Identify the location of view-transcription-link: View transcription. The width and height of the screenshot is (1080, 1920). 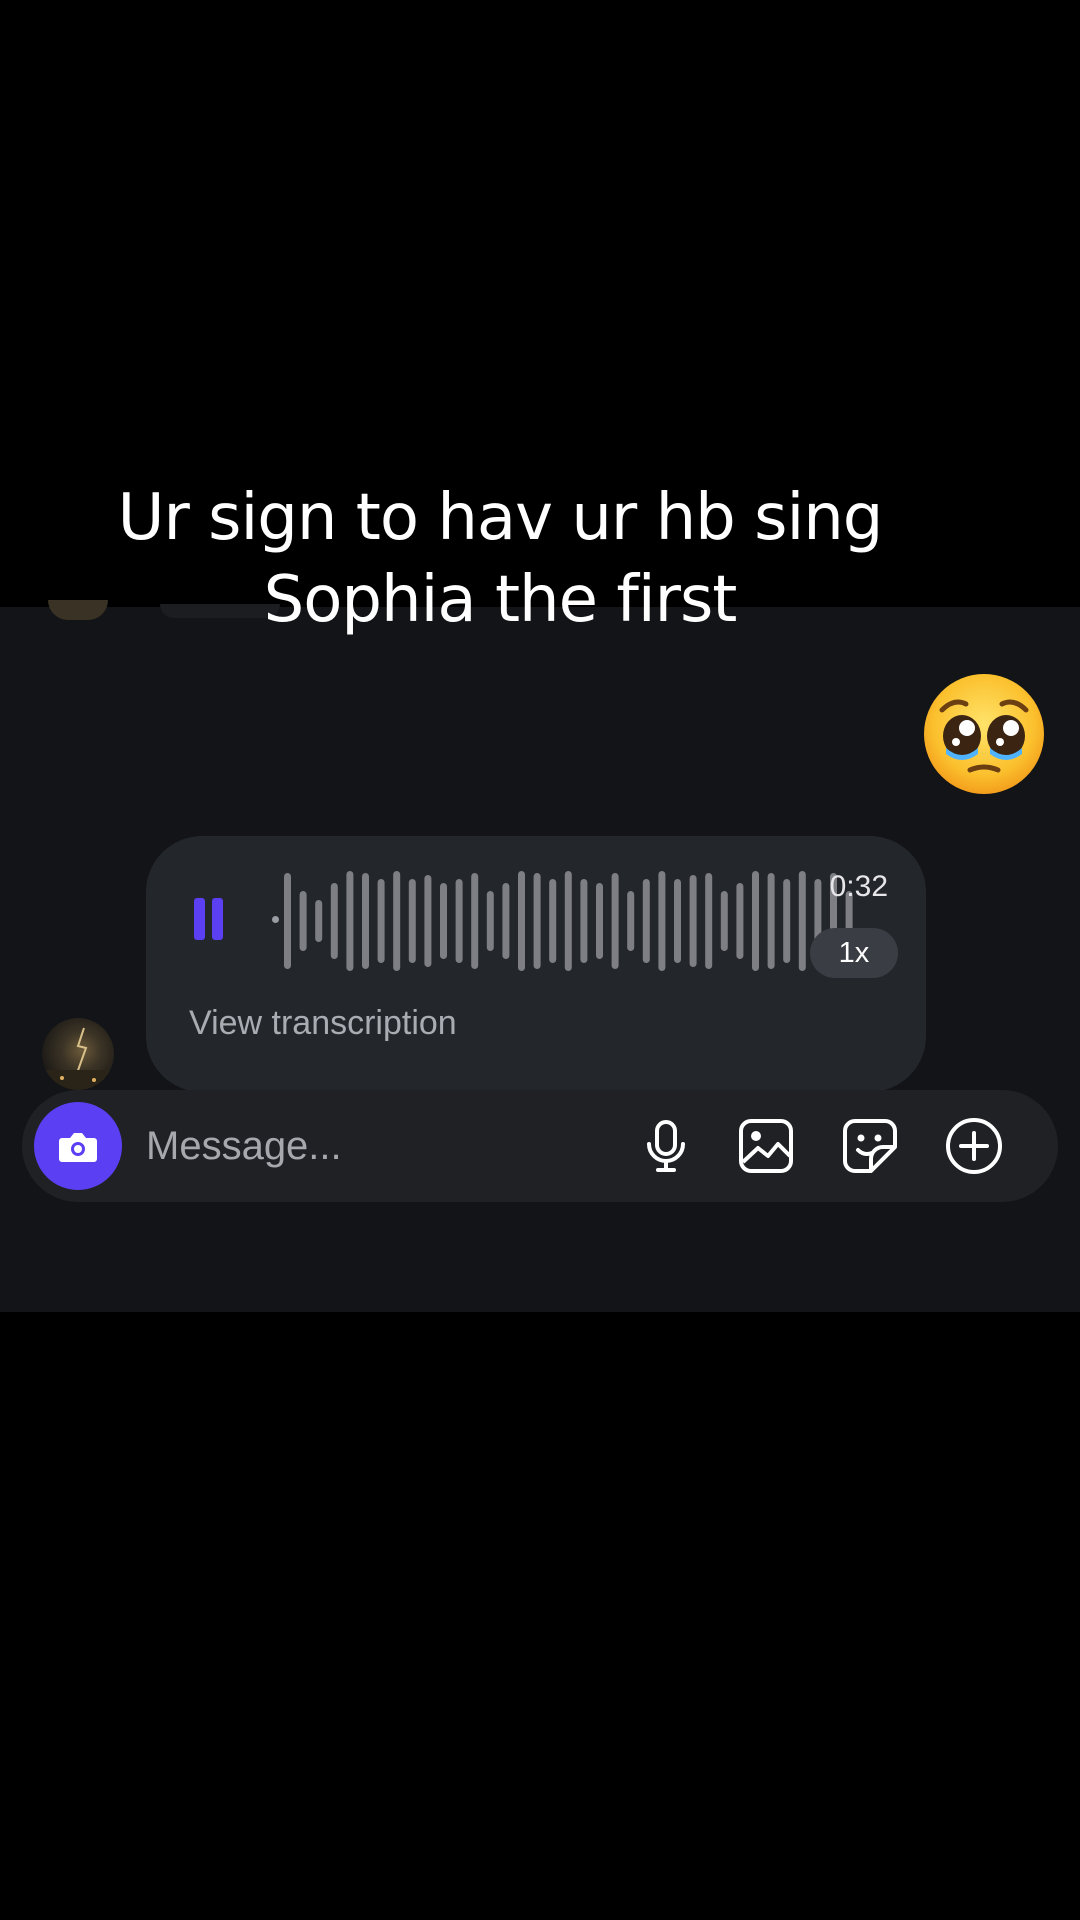
(323, 1023).